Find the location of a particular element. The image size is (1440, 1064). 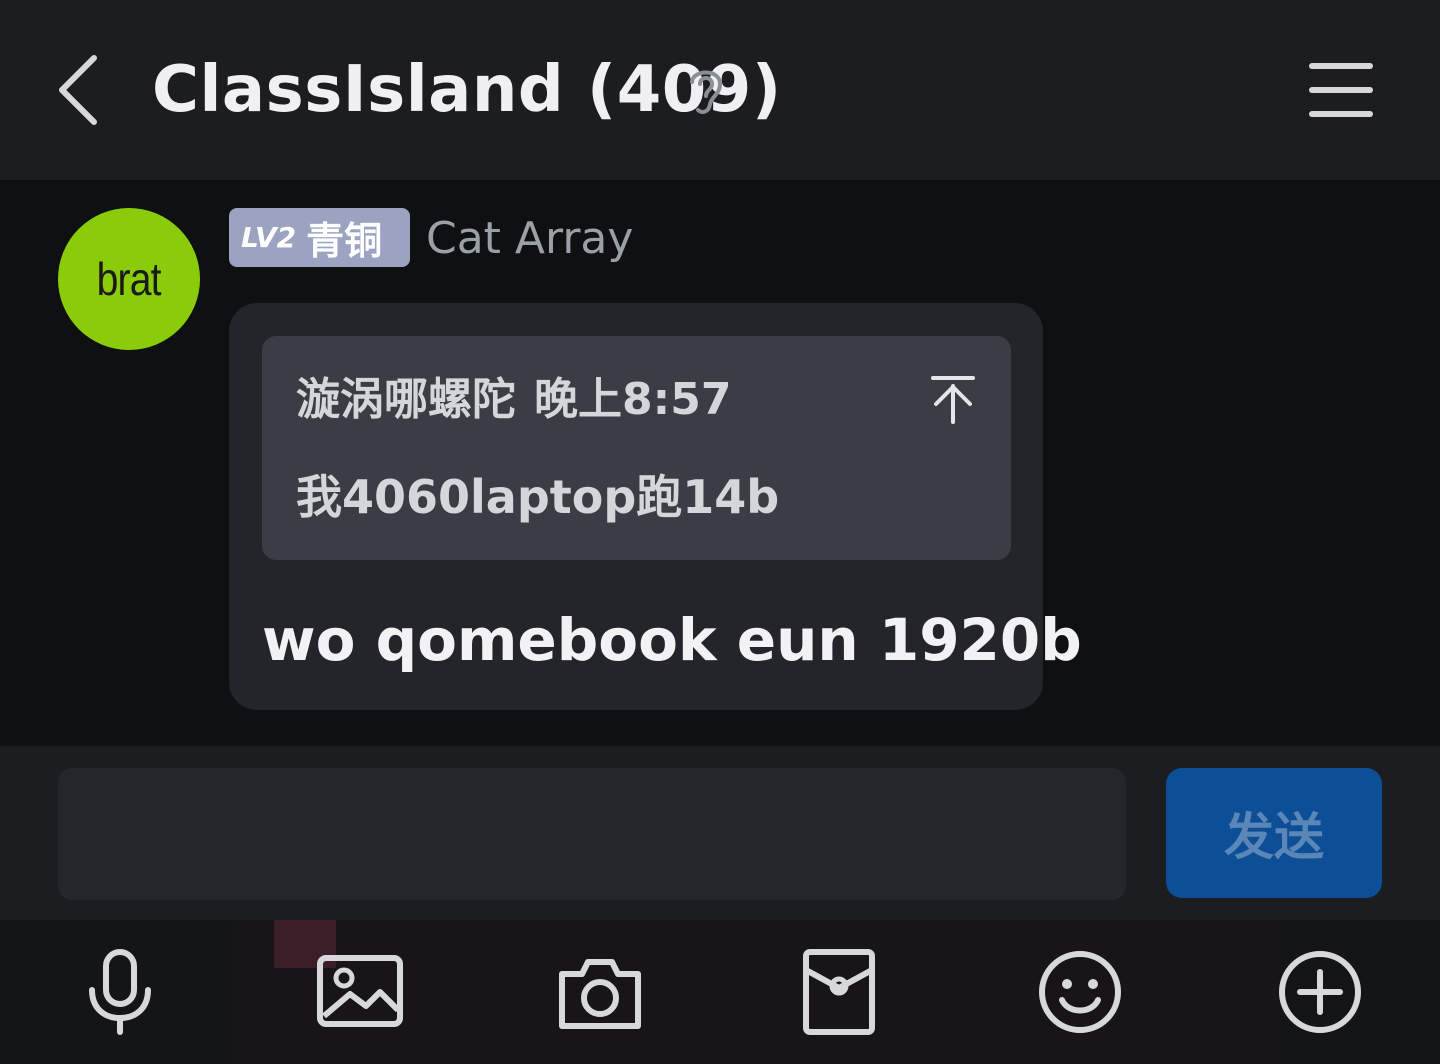

back-arrow-icon is located at coordinates (82, 90).